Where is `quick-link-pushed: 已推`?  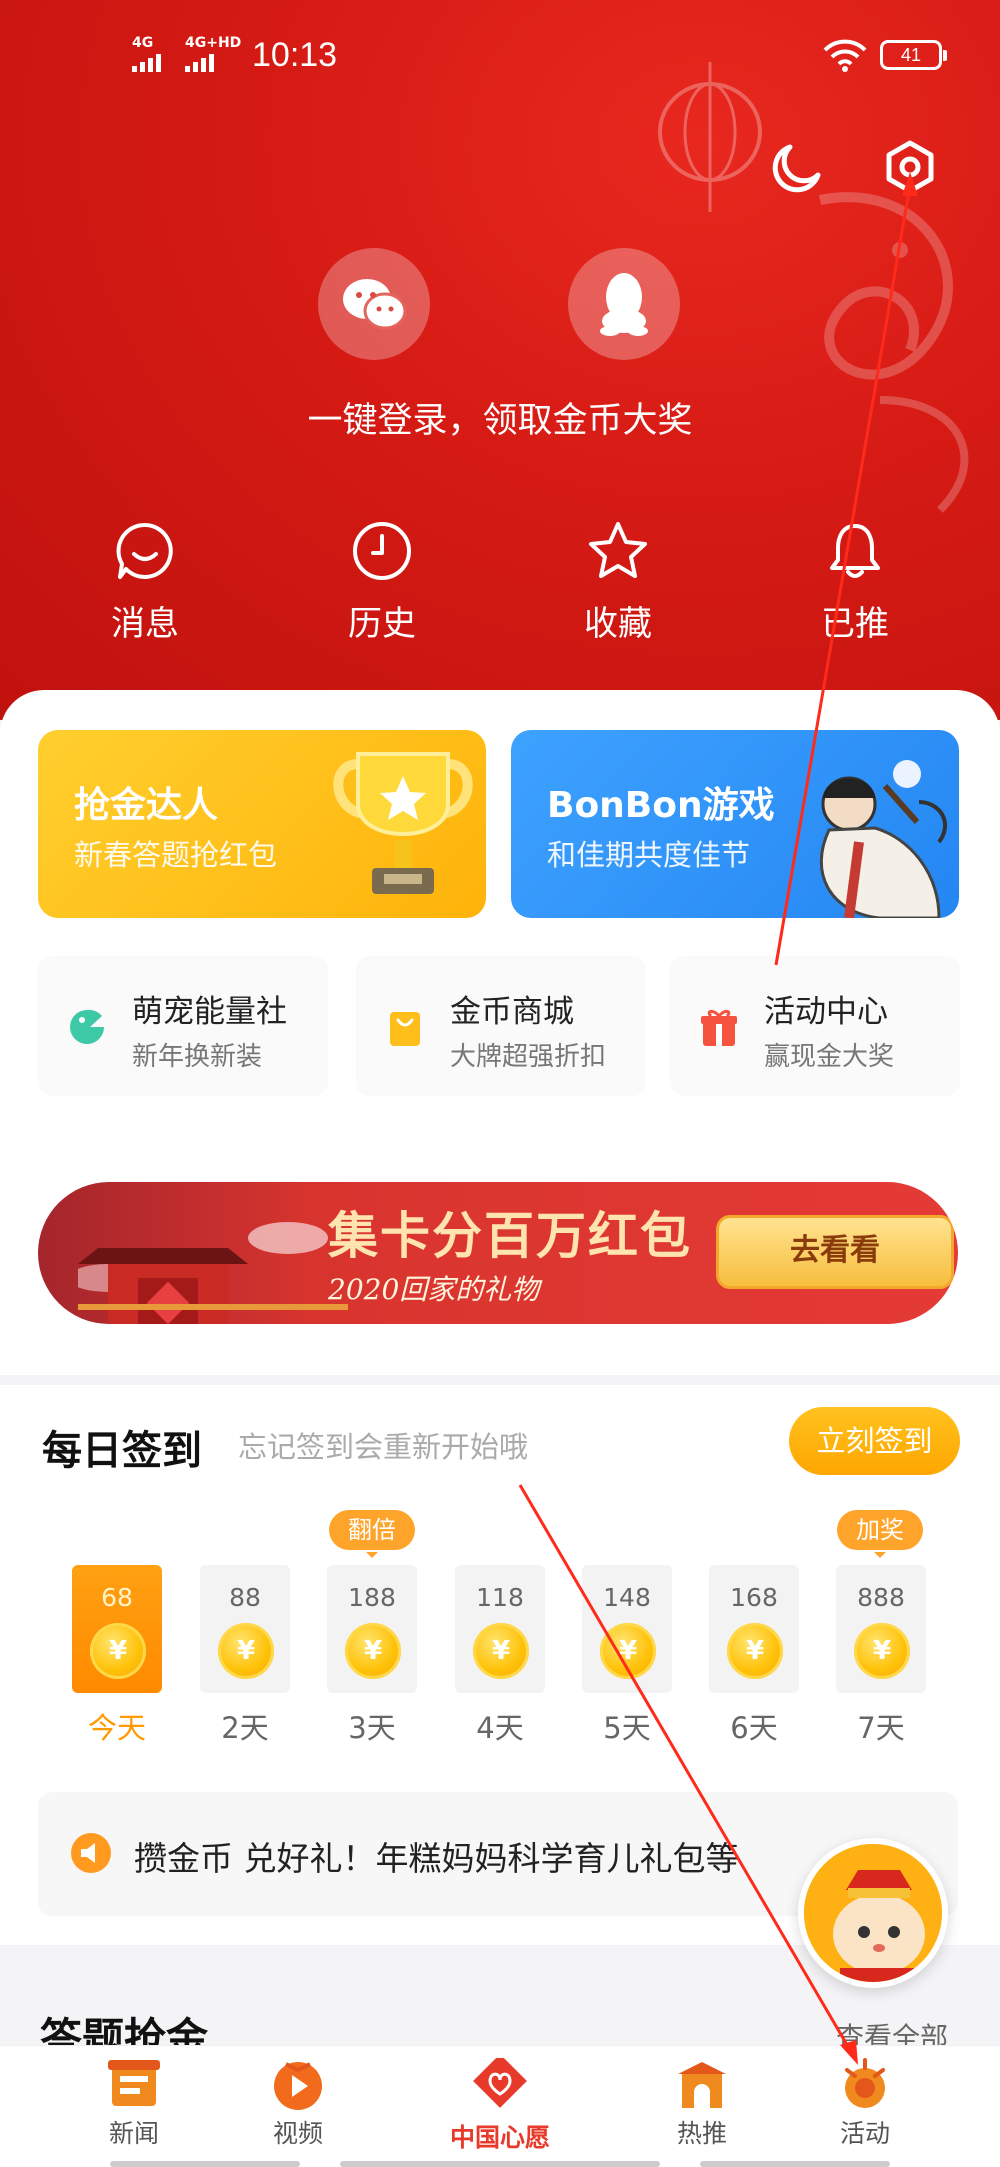 quick-link-pushed: 已推 is located at coordinates (855, 582).